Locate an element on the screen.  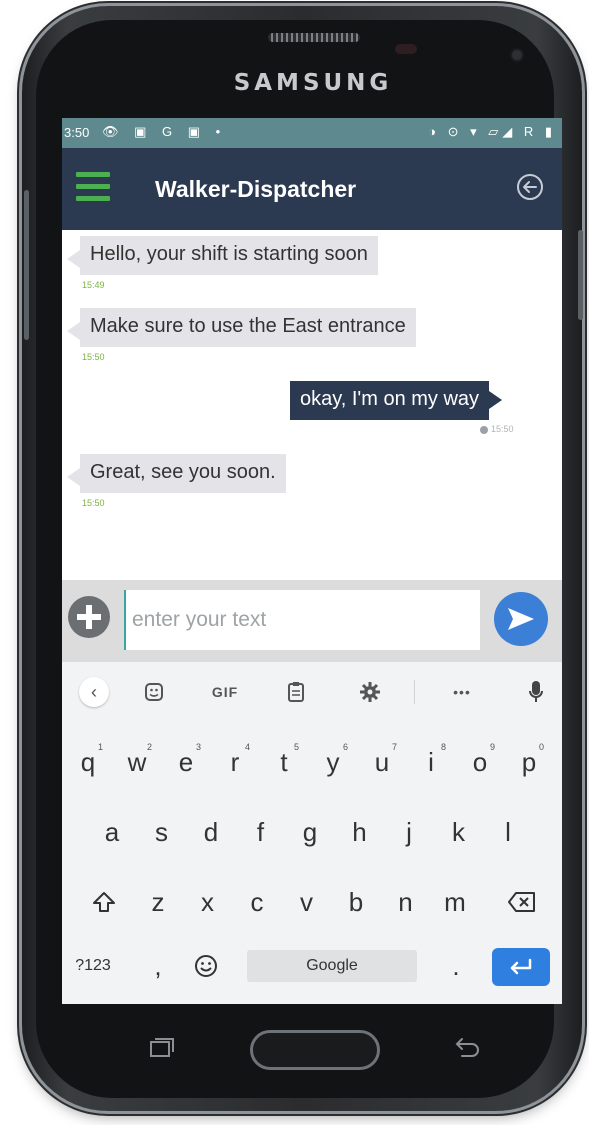
status-time: 3:50 is located at coordinates (77, 132).